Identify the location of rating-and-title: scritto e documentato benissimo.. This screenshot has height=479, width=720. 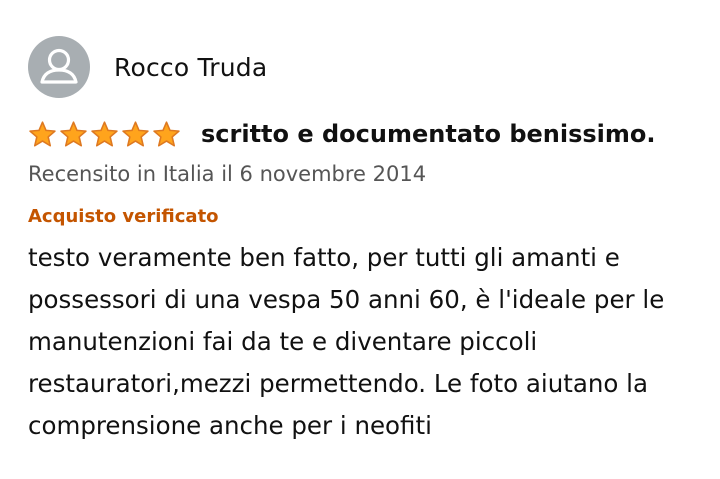
(368, 134).